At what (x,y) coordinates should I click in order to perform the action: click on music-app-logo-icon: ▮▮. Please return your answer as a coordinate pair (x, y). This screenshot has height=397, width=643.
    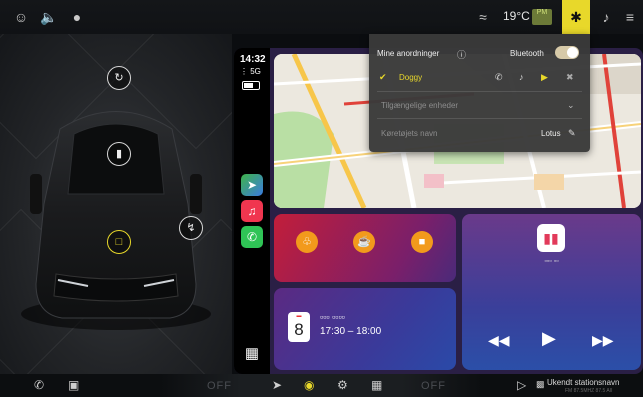
    Looking at the image, I should click on (551, 238).